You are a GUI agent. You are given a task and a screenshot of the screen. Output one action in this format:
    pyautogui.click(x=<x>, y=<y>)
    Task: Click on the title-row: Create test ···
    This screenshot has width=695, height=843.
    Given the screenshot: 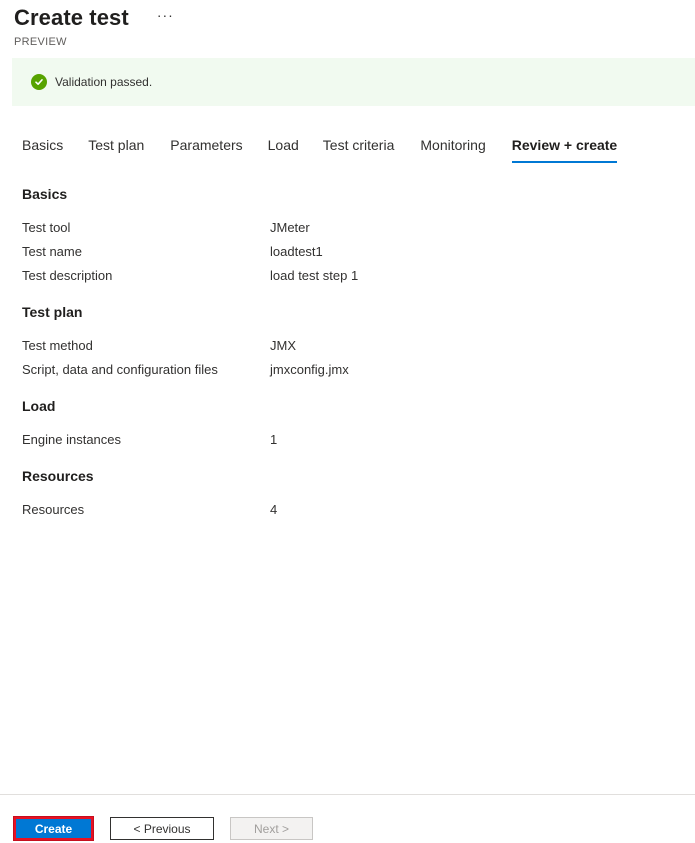 What is the action you would take?
    pyautogui.click(x=96, y=18)
    